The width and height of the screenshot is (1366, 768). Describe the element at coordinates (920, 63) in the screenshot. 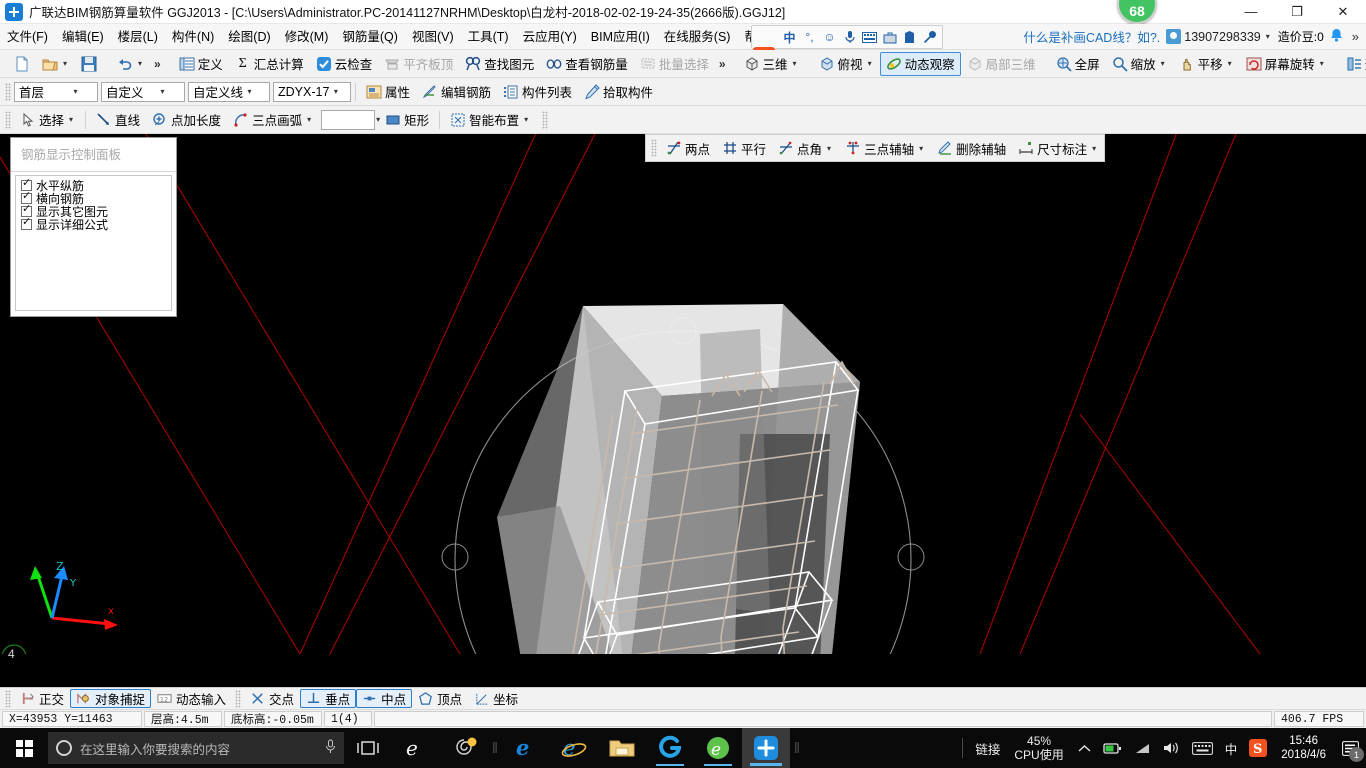

I see `dynamic-orbit-button: 动态观察` at that location.